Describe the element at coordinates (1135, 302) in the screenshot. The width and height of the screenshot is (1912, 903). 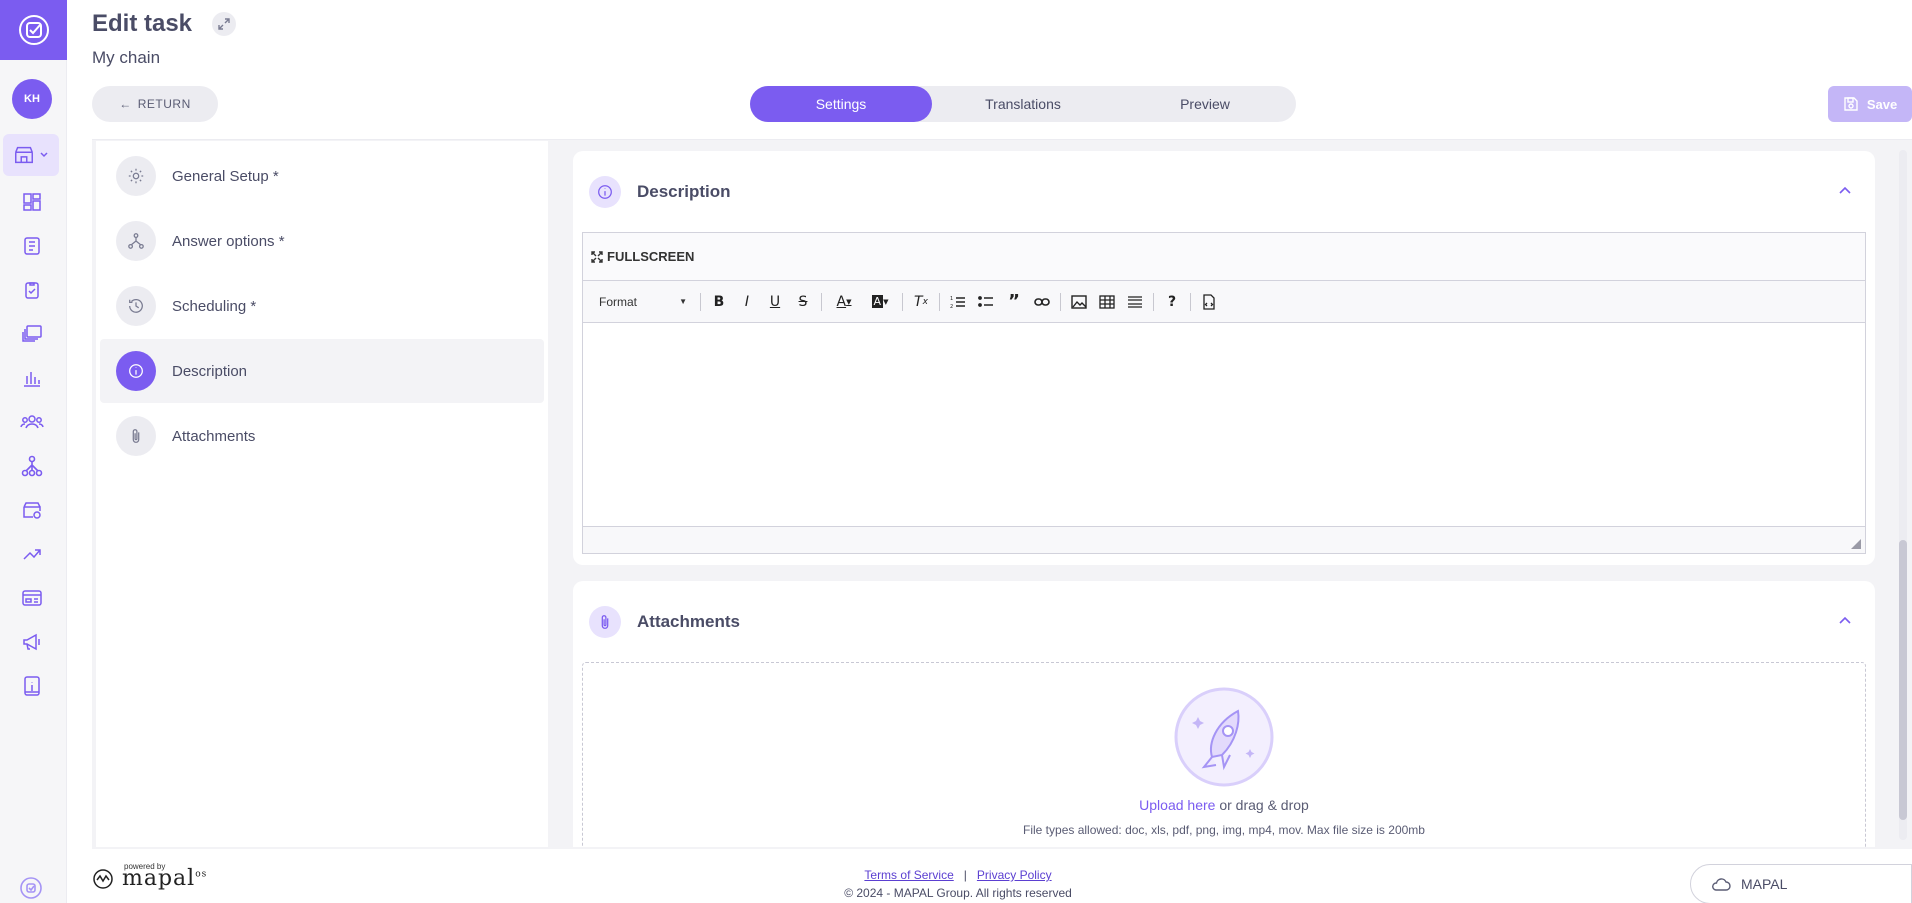
I see `horizontal-rule-icon` at that location.